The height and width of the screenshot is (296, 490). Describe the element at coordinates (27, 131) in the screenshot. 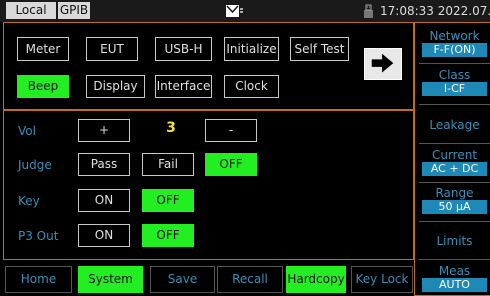

I see `vol-label: Vol` at that location.